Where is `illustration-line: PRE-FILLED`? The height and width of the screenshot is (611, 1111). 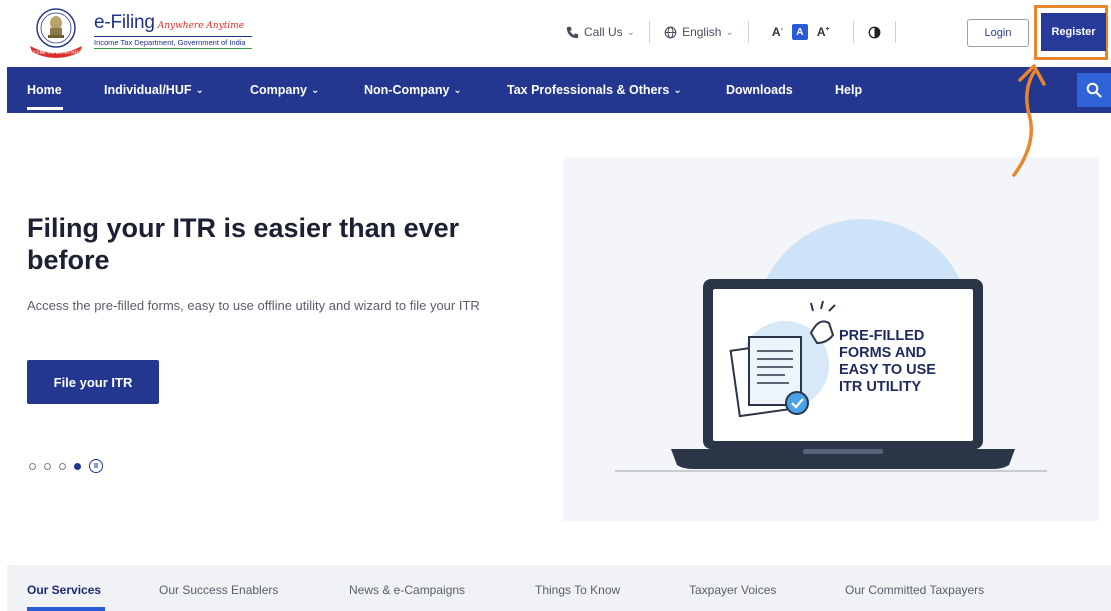 illustration-line: PRE-FILLED is located at coordinates (882, 336).